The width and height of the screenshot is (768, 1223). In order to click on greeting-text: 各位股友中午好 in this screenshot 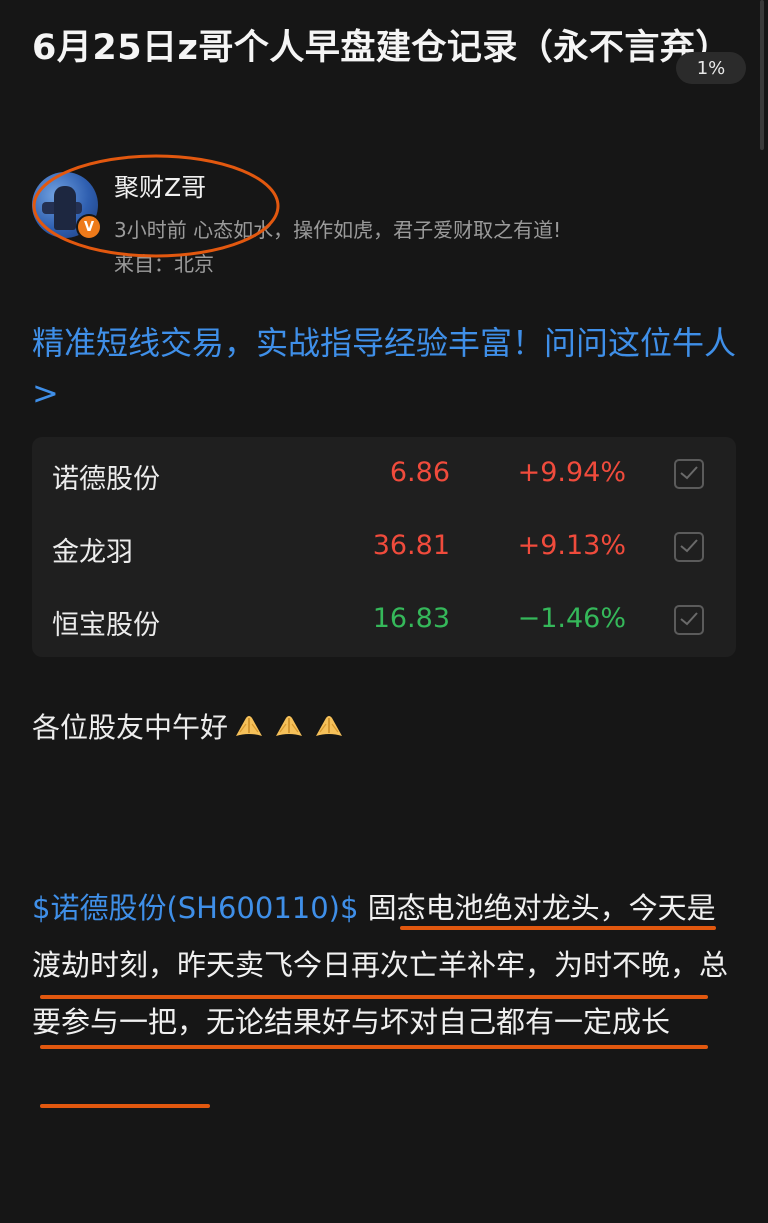, I will do `click(192, 726)`.